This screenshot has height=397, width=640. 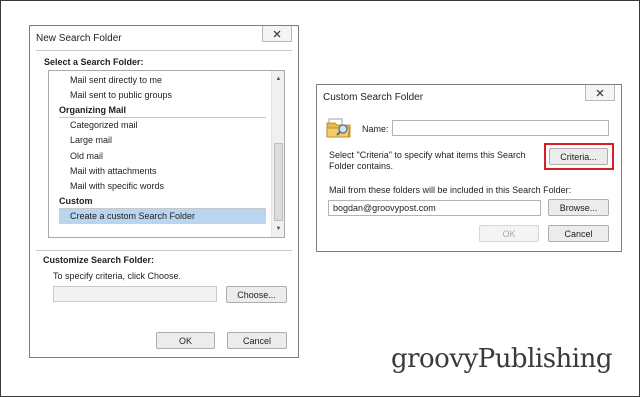 What do you see at coordinates (164, 250) in the screenshot?
I see `customize-divider` at bounding box center [164, 250].